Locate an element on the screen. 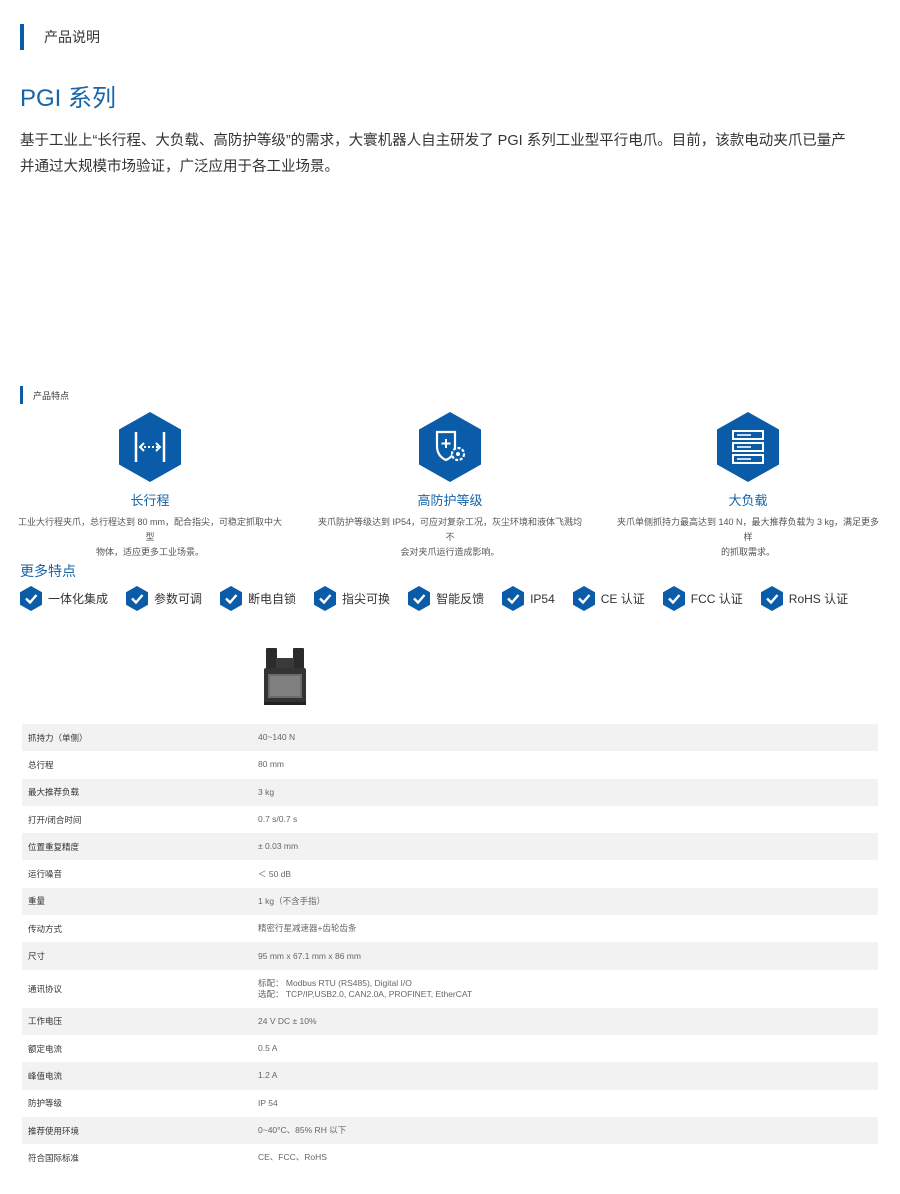 This screenshot has width=900, height=1194. spec-value-line: CE、FCC、RoHS is located at coordinates (292, 1157).